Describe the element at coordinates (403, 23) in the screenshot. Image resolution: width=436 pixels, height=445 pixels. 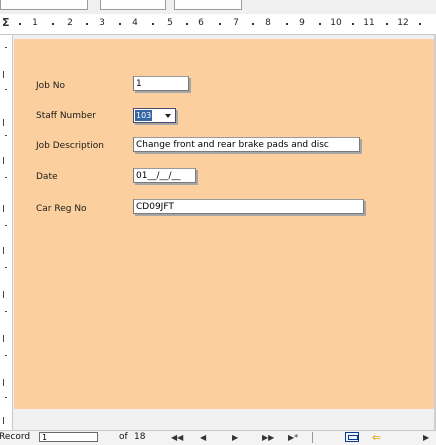
I see `ruler-number: 12` at that location.